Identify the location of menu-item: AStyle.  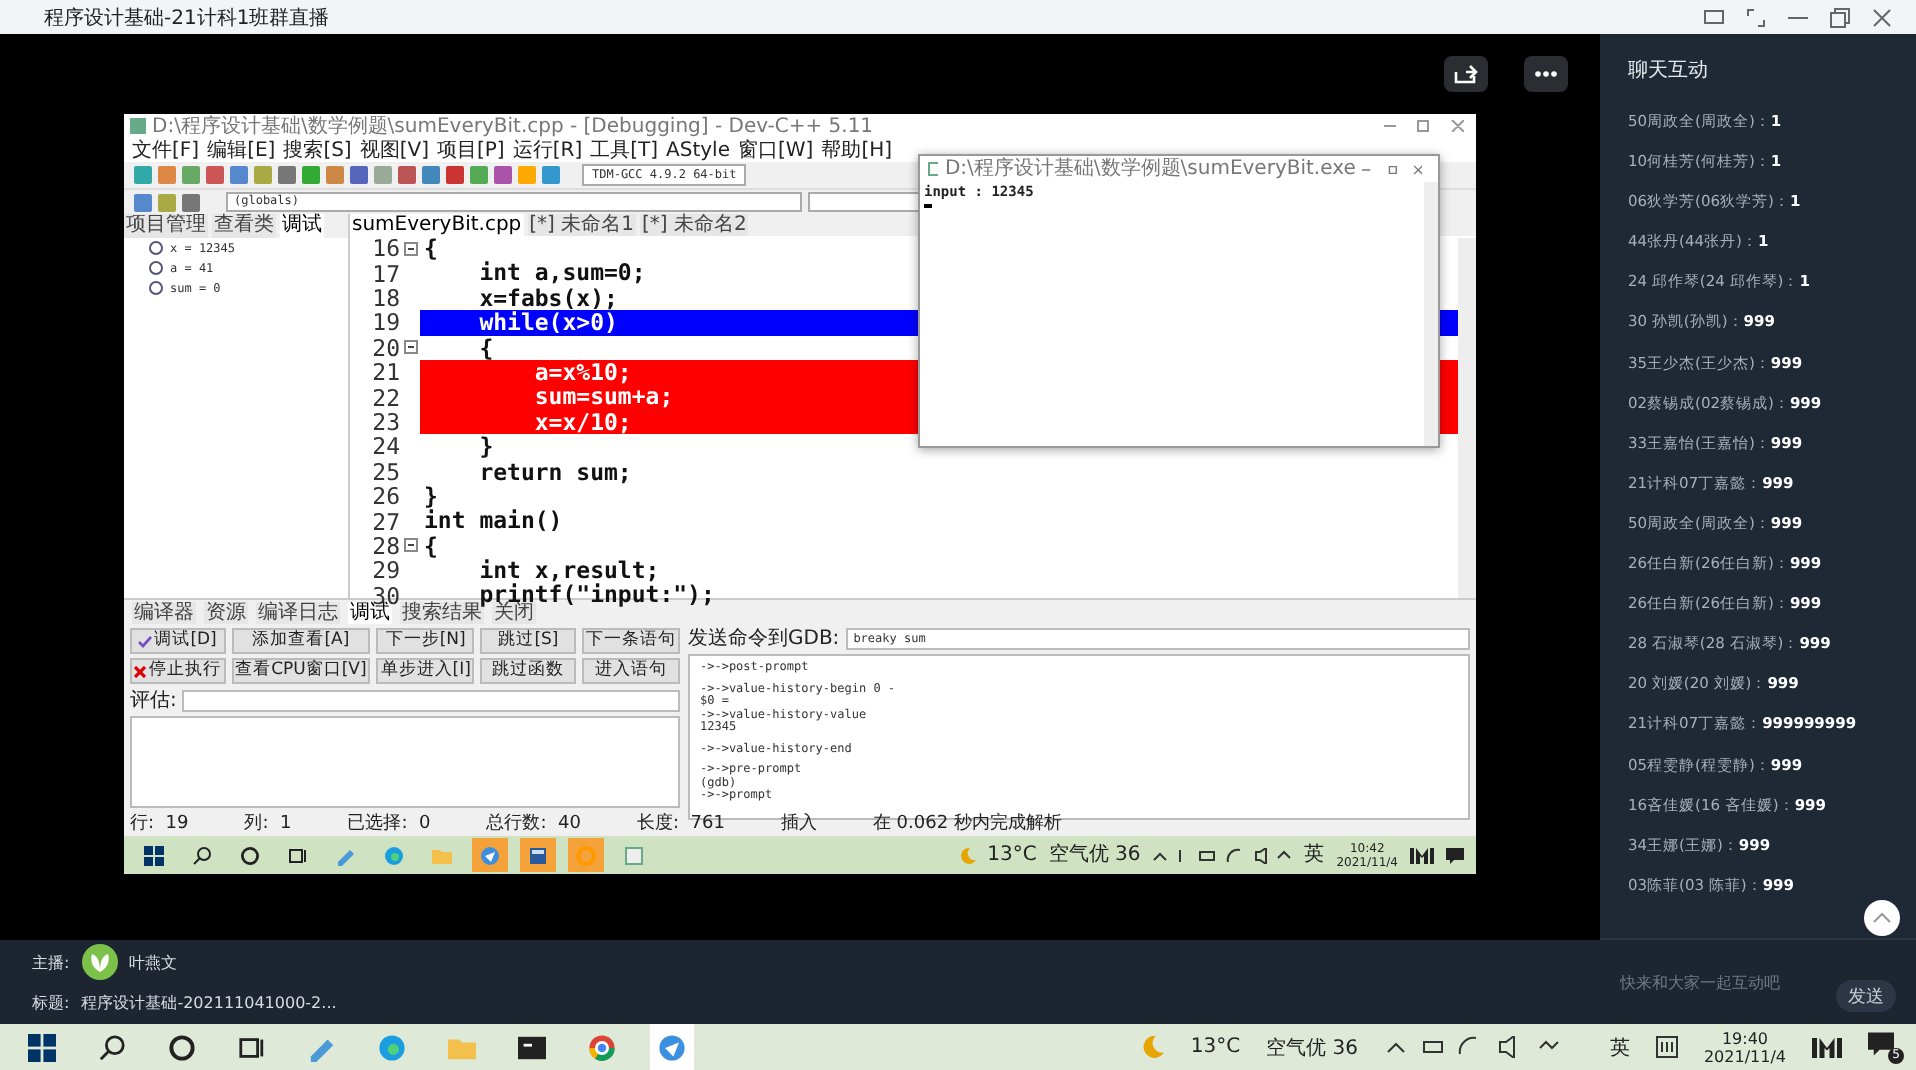
(698, 150).